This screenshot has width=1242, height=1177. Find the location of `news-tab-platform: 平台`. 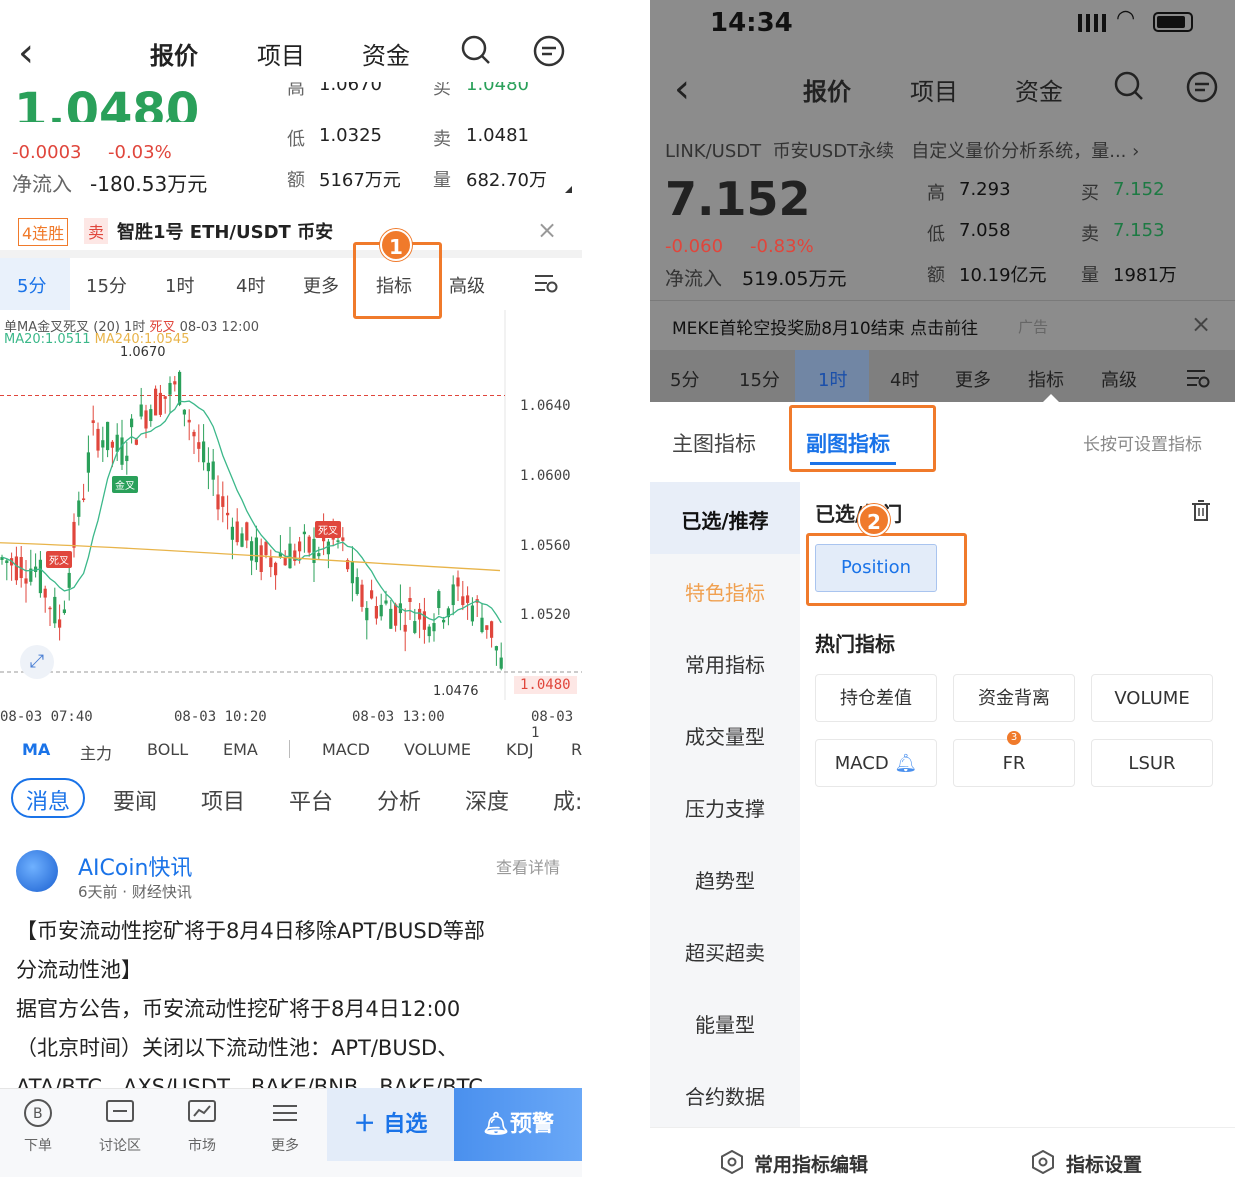

news-tab-platform: 平台 is located at coordinates (311, 800).